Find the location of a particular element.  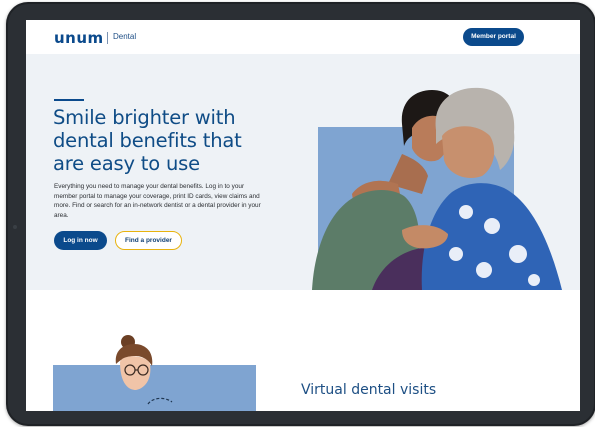

site-header: unum Dental Member portal is located at coordinates (303, 37).